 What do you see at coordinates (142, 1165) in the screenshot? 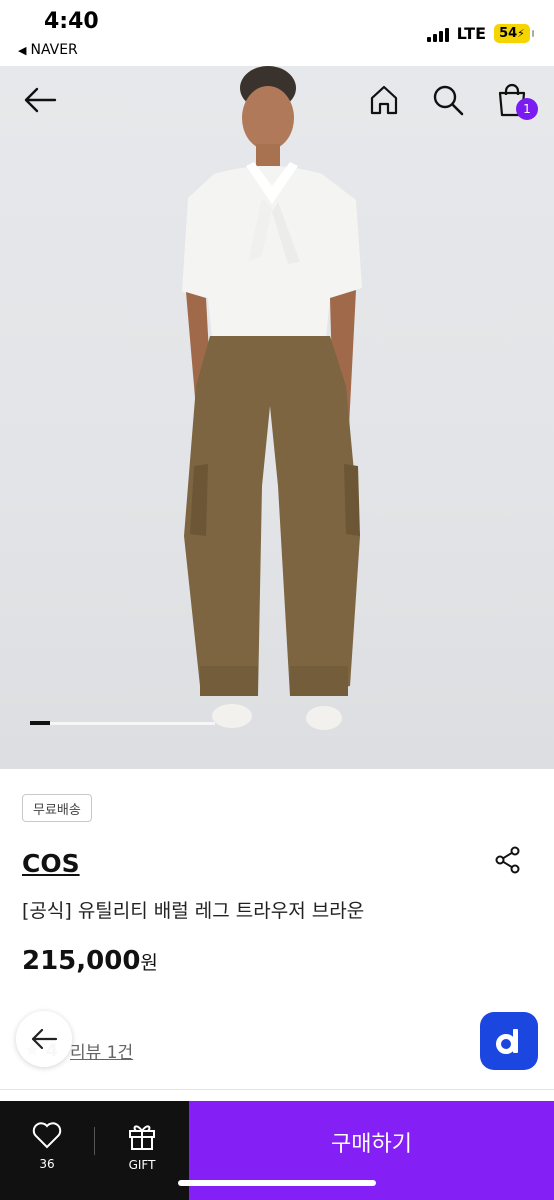
I see `gift-label: GIFT` at bounding box center [142, 1165].